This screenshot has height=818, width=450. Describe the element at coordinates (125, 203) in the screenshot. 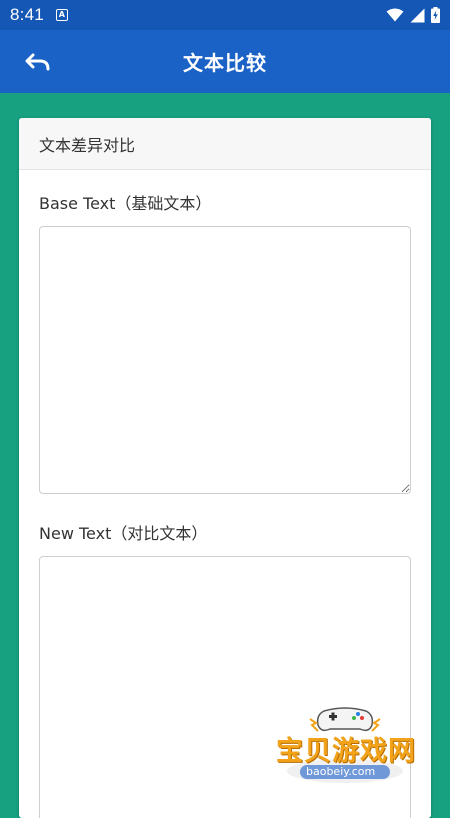

I see `base-text-label: Base Text（基础文本）` at that location.